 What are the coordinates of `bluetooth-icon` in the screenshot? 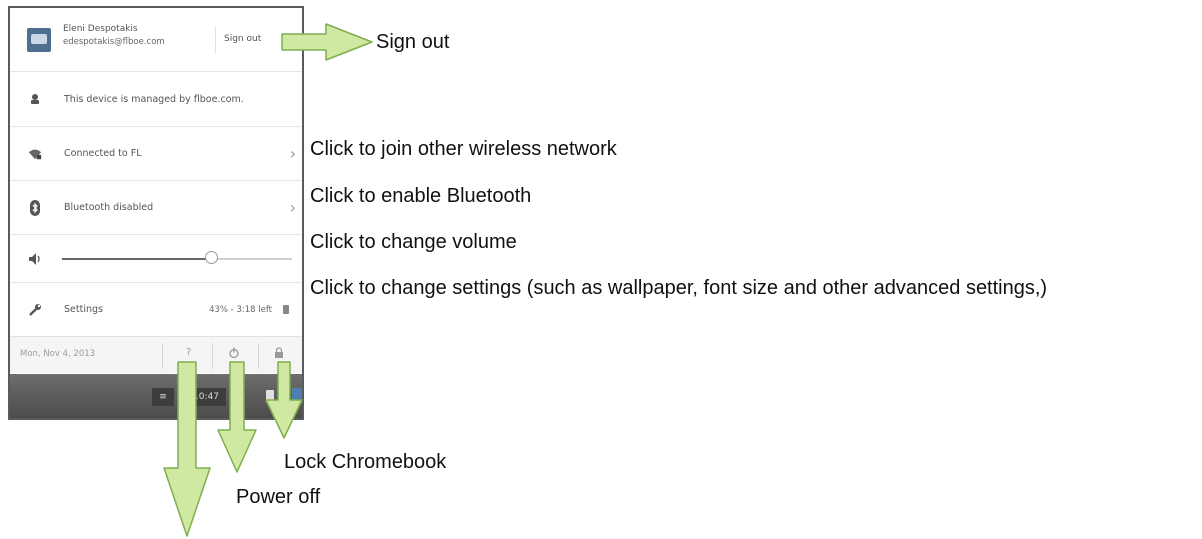 It's located at (35, 207).